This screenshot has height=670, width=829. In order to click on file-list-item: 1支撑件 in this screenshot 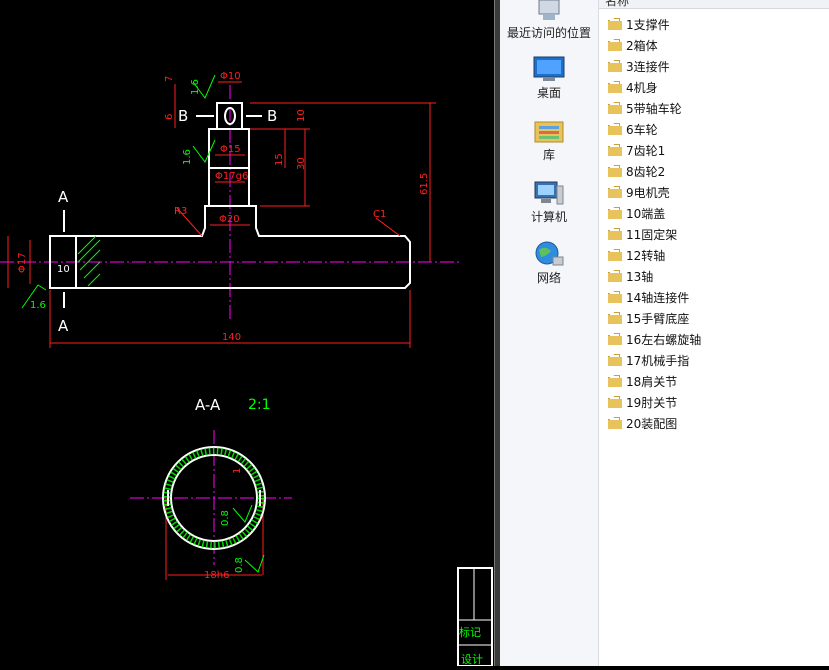, I will do `click(638, 24)`.